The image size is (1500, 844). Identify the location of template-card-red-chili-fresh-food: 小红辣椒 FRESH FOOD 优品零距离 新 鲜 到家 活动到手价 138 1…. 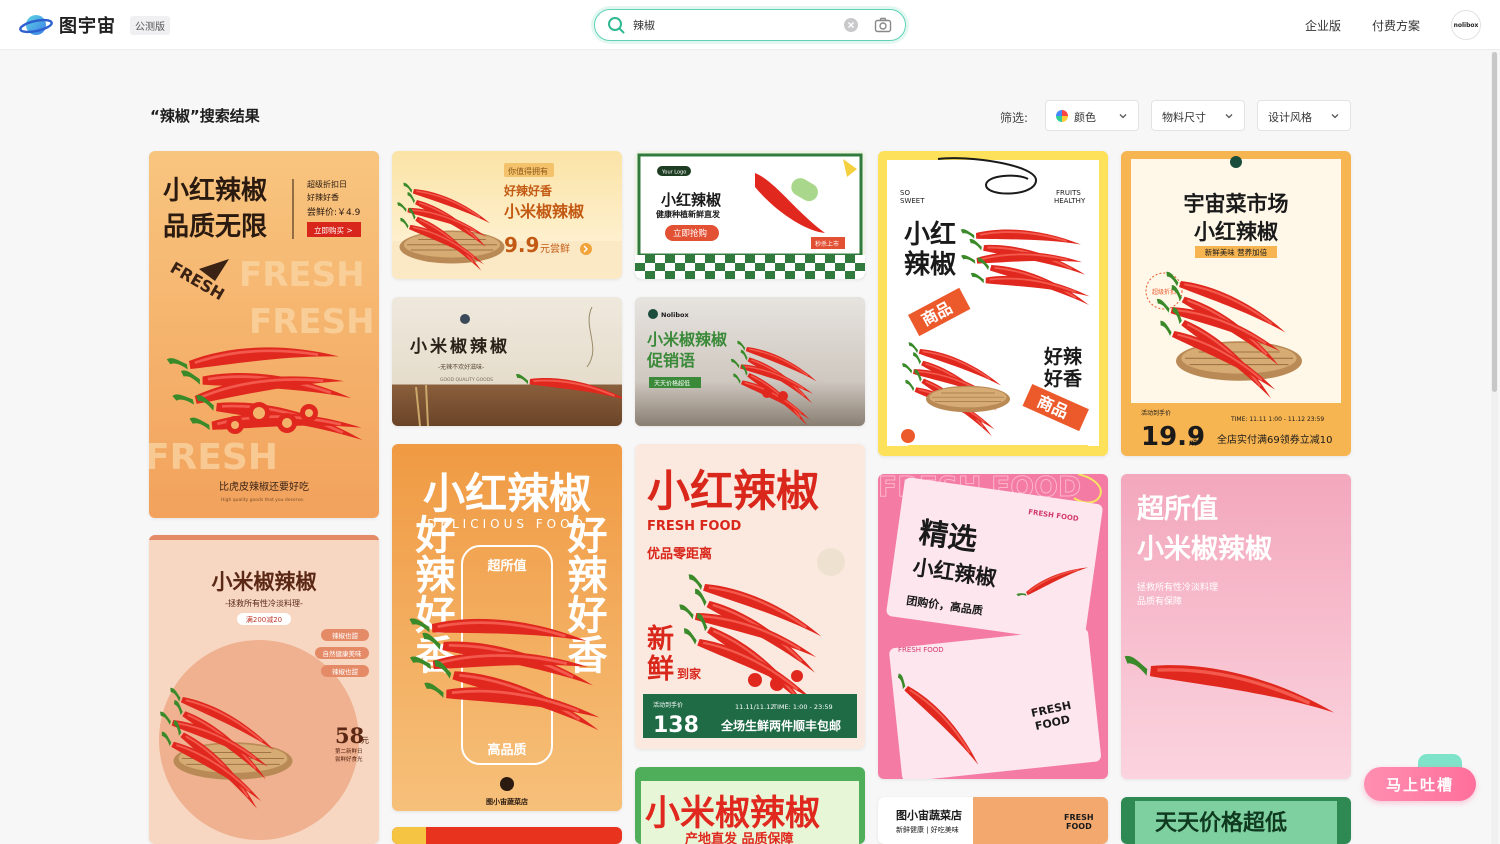
(750, 596).